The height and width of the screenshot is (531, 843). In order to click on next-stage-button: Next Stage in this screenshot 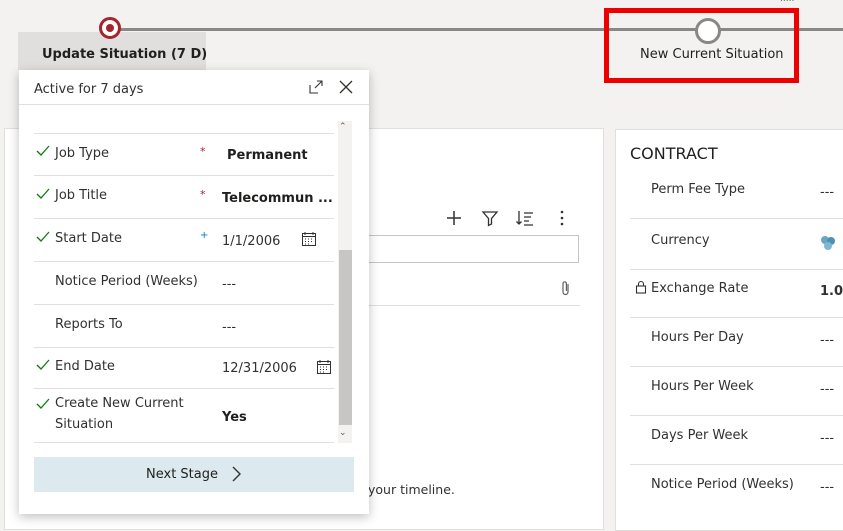, I will do `click(194, 474)`.